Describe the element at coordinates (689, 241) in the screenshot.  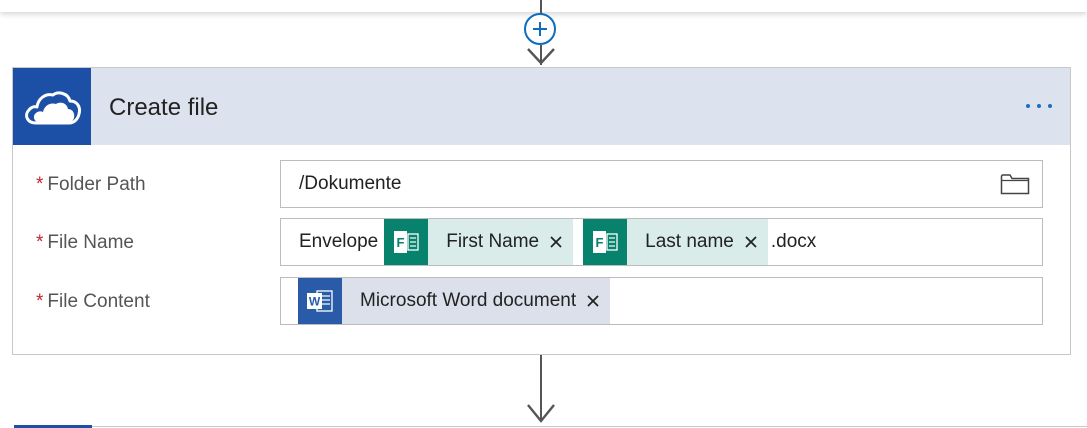
I see `token-label: Last name` at that location.